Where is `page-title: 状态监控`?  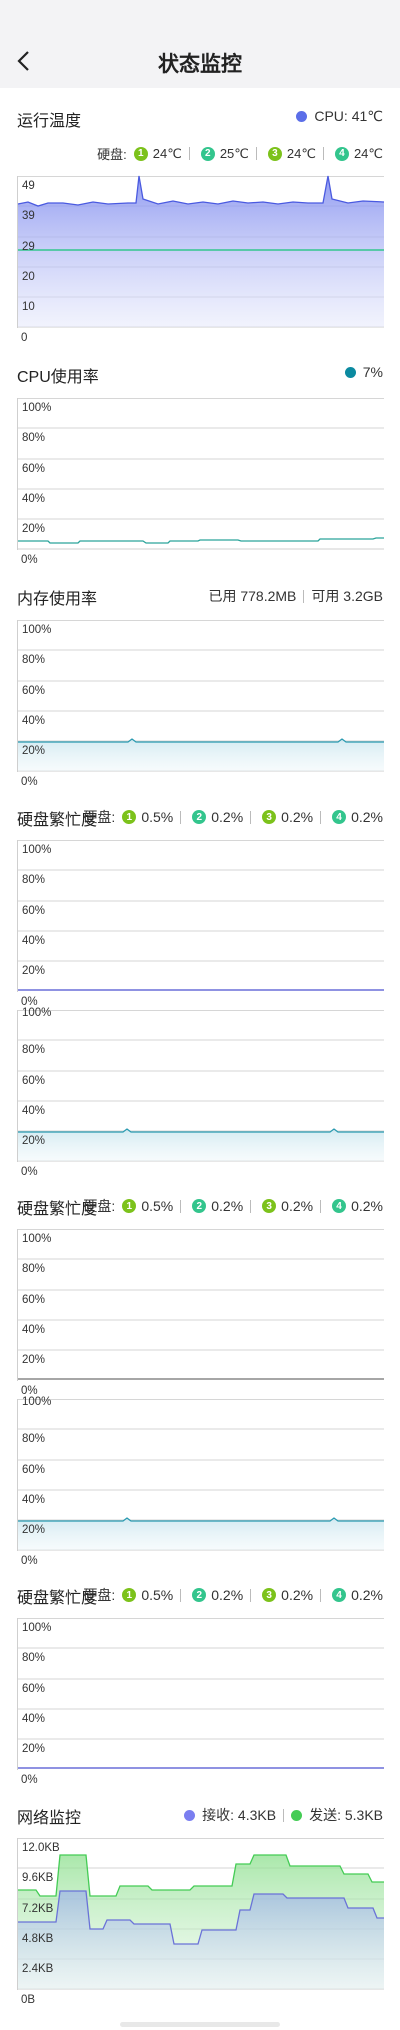
page-title: 状态监控 is located at coordinates (200, 64).